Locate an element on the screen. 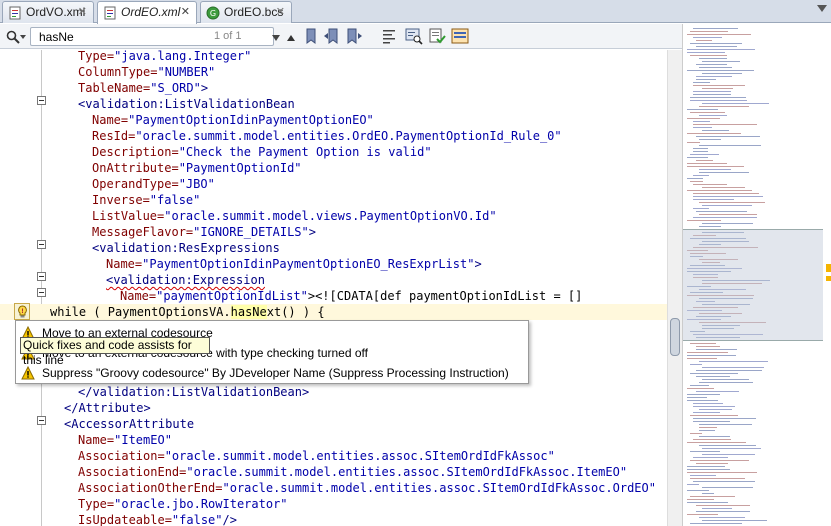 This screenshot has height=526, width=831. svg-text: G is located at coordinates (213, 13).